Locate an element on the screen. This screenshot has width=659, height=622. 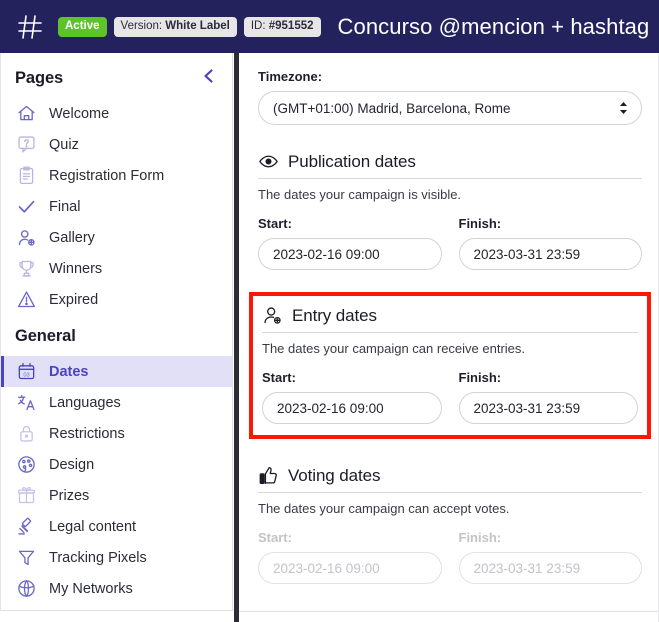
sidebar-item-label: Winners is located at coordinates (76, 268).